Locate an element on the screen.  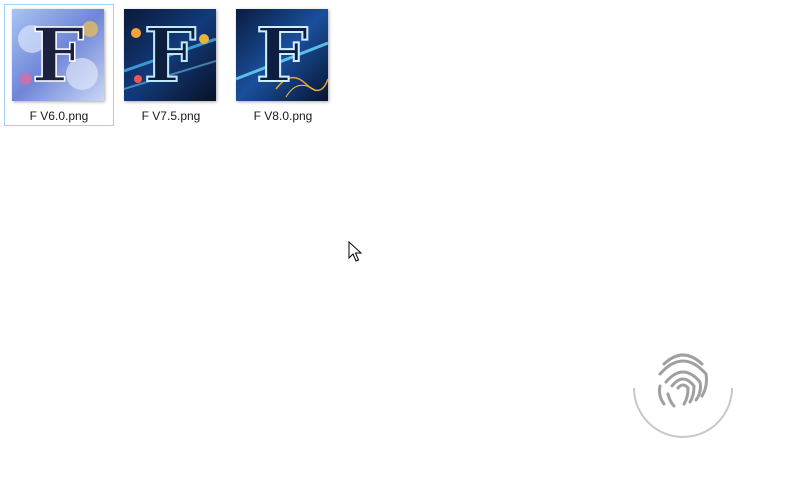
file-name: F V7.5.png is located at coordinates (171, 116).